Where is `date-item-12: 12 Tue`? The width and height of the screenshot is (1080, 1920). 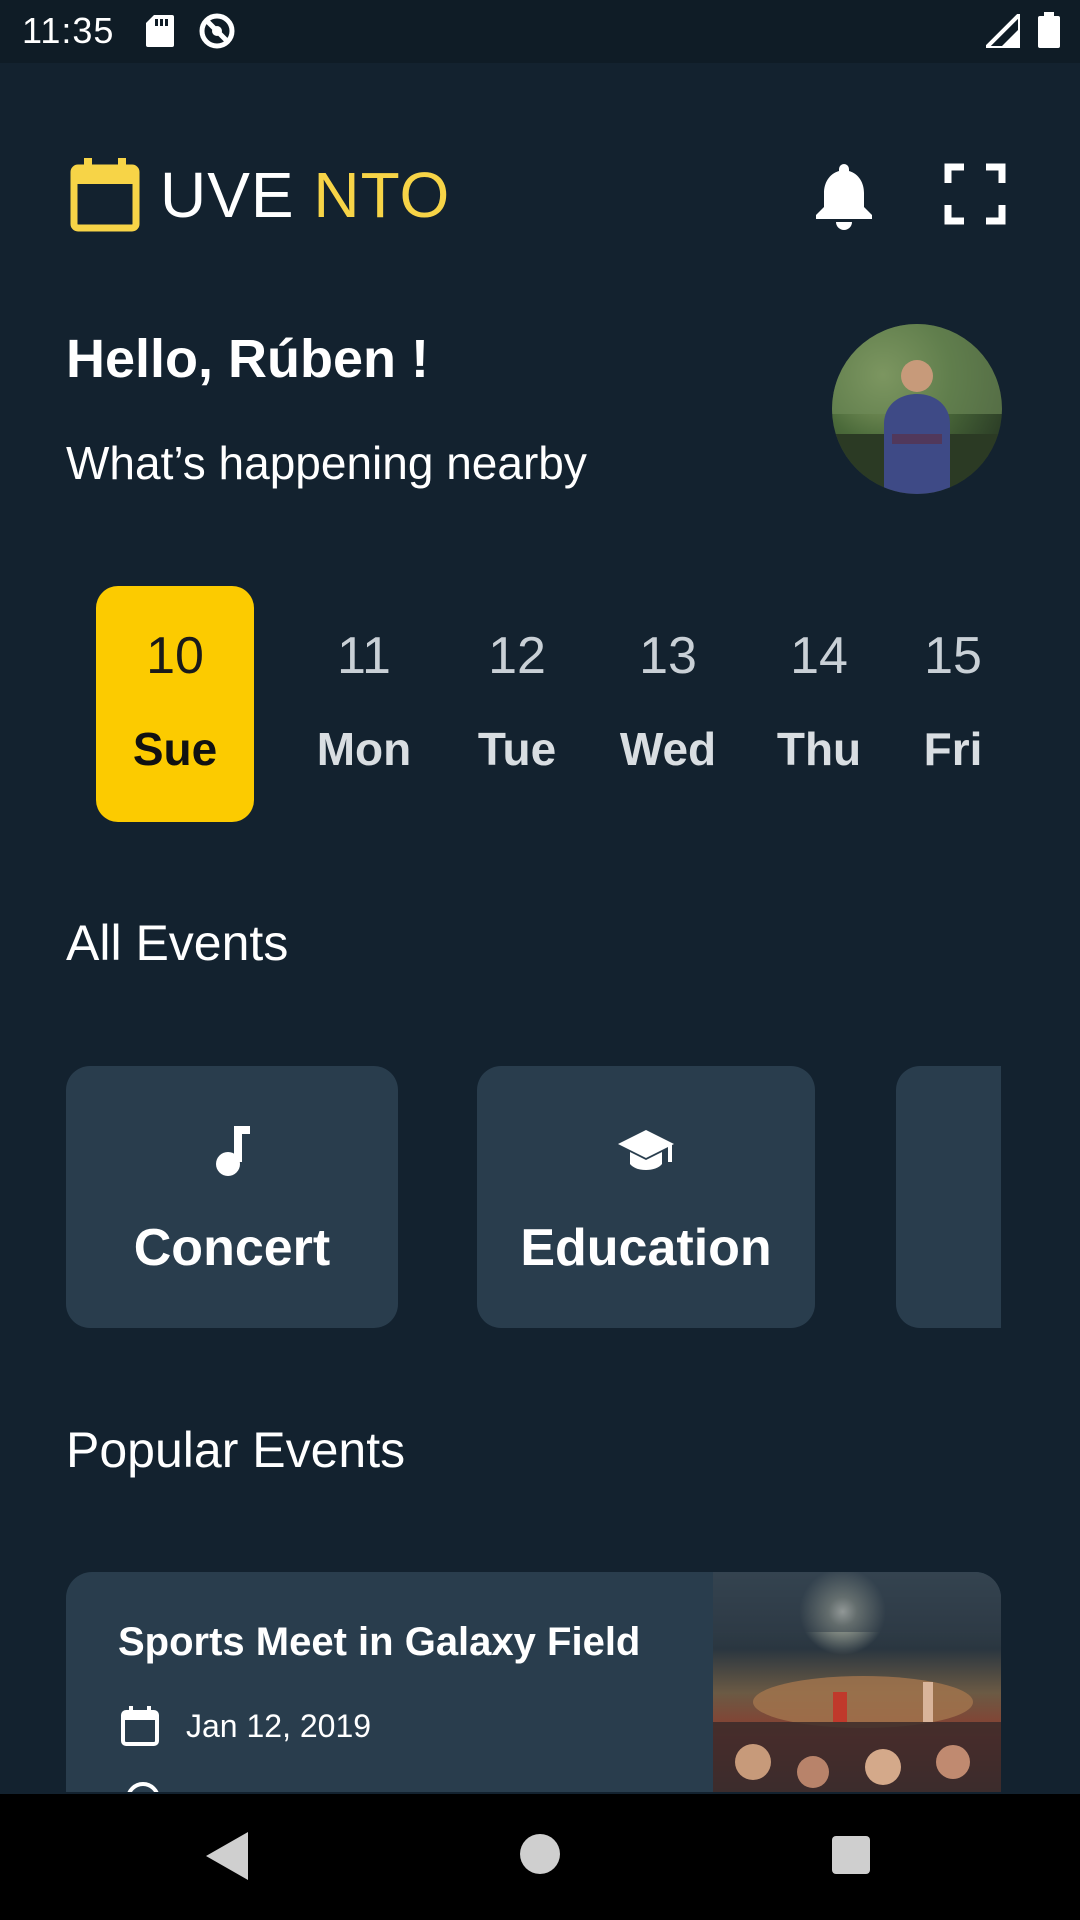
date-item-12: 12 Tue is located at coordinates (517, 704).